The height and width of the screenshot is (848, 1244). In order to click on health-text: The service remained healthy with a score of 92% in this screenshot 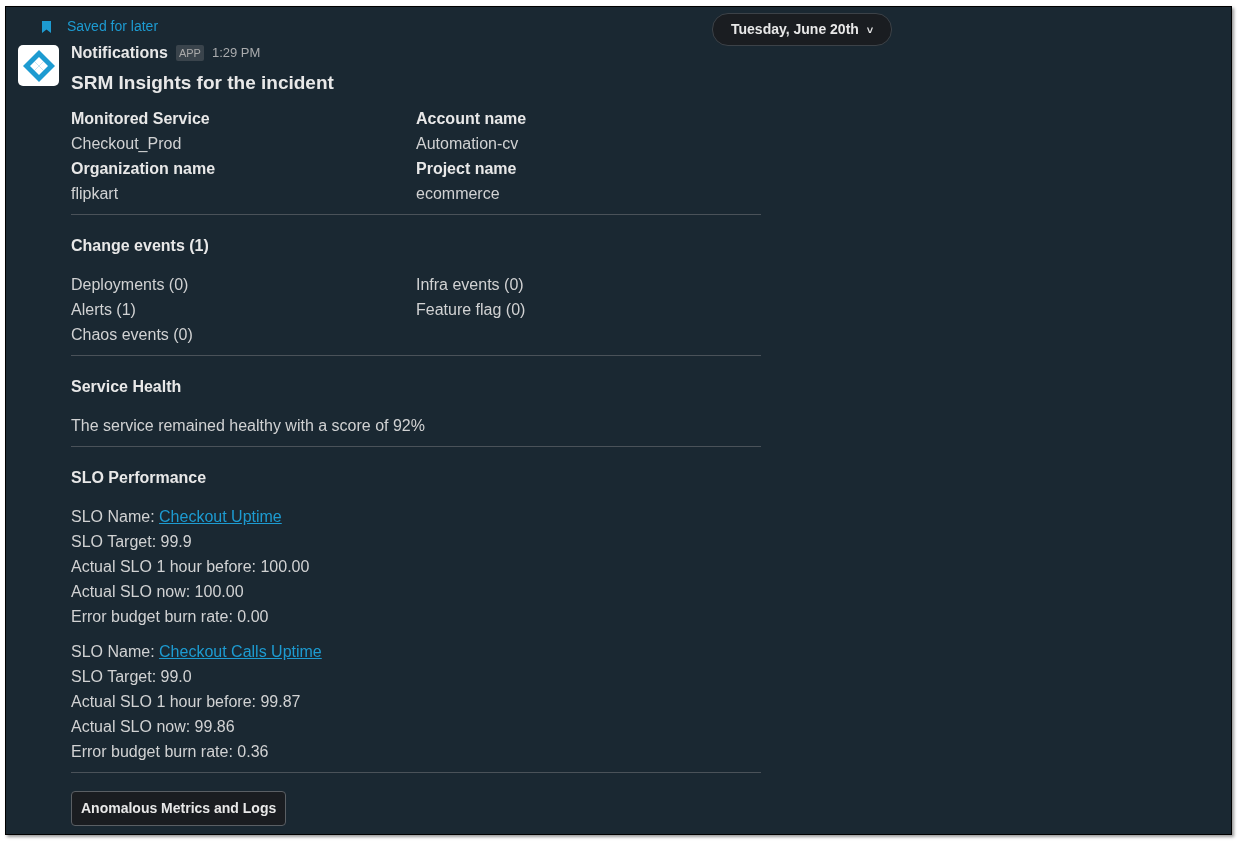, I will do `click(248, 425)`.